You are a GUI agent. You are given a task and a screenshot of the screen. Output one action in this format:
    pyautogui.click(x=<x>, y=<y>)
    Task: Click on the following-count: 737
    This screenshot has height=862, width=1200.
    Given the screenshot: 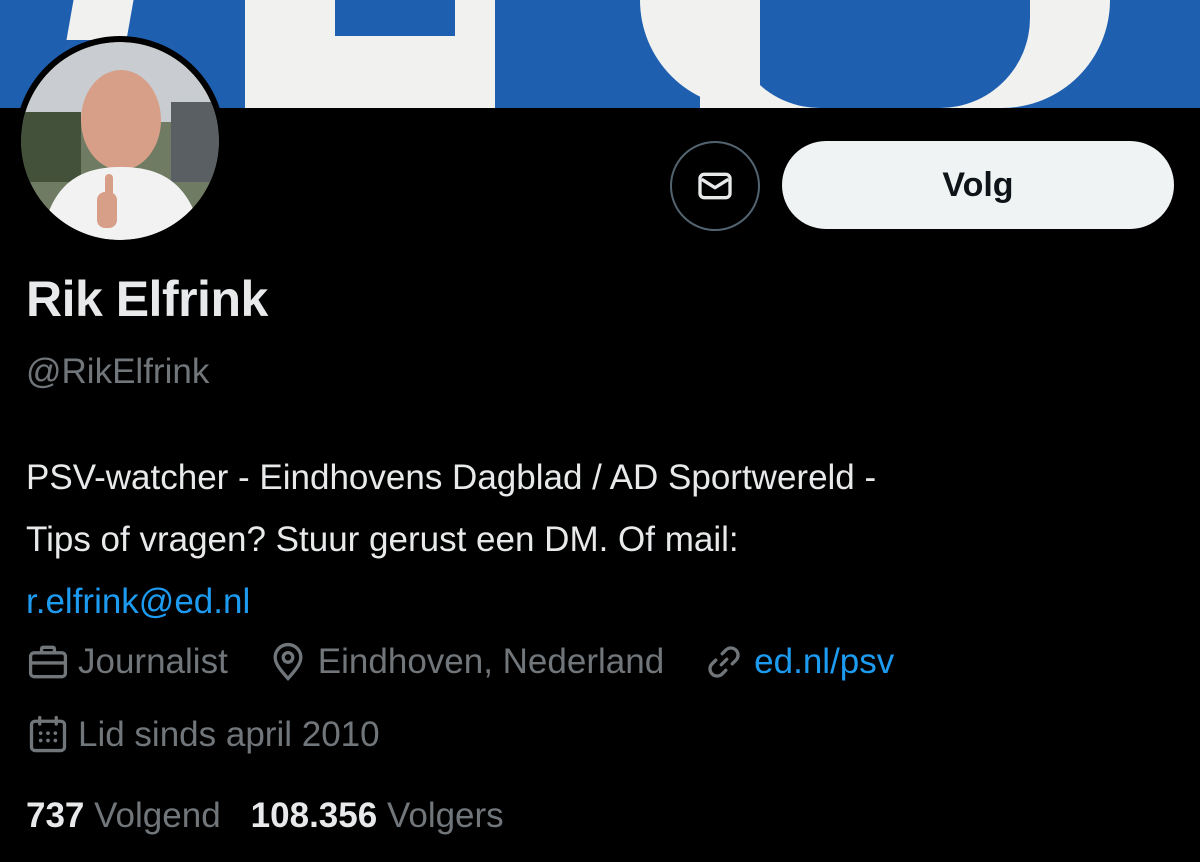 What is the action you would take?
    pyautogui.click(x=55, y=815)
    